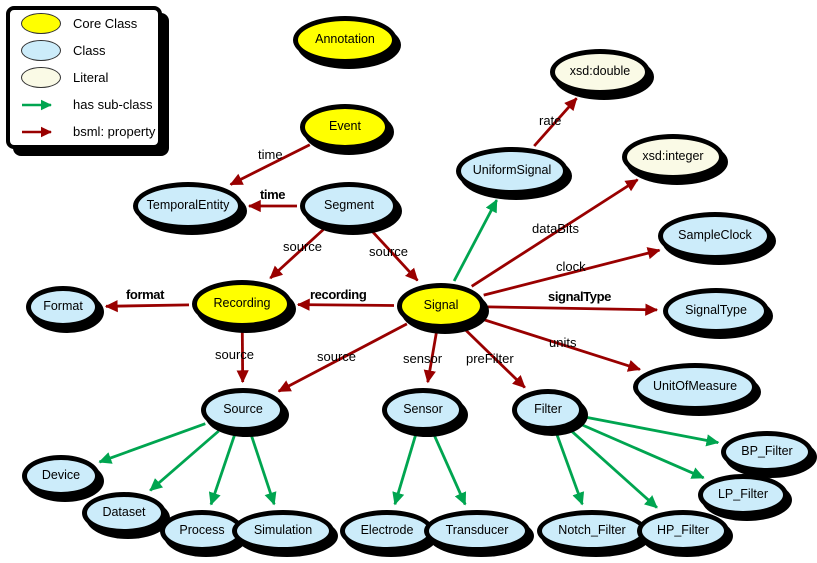 The image size is (817, 563). I want to click on legend-row: Literal, so click(84, 77).